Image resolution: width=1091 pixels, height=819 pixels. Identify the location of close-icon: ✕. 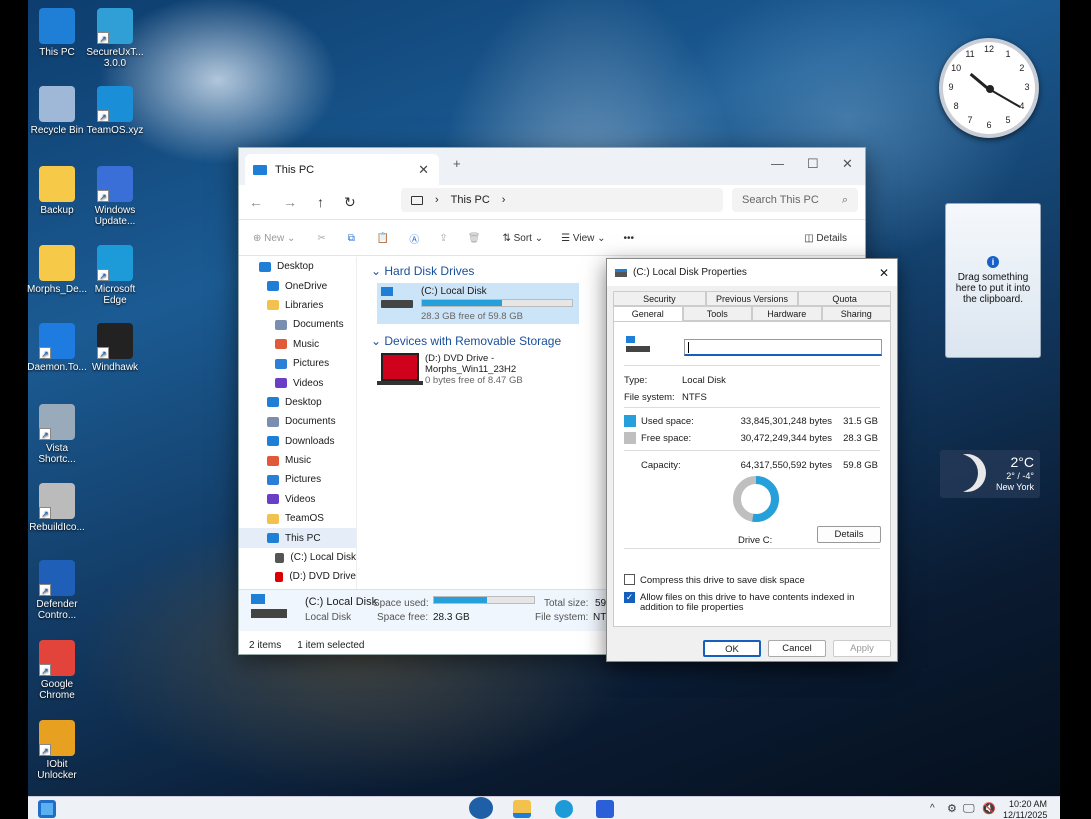
(847, 164).